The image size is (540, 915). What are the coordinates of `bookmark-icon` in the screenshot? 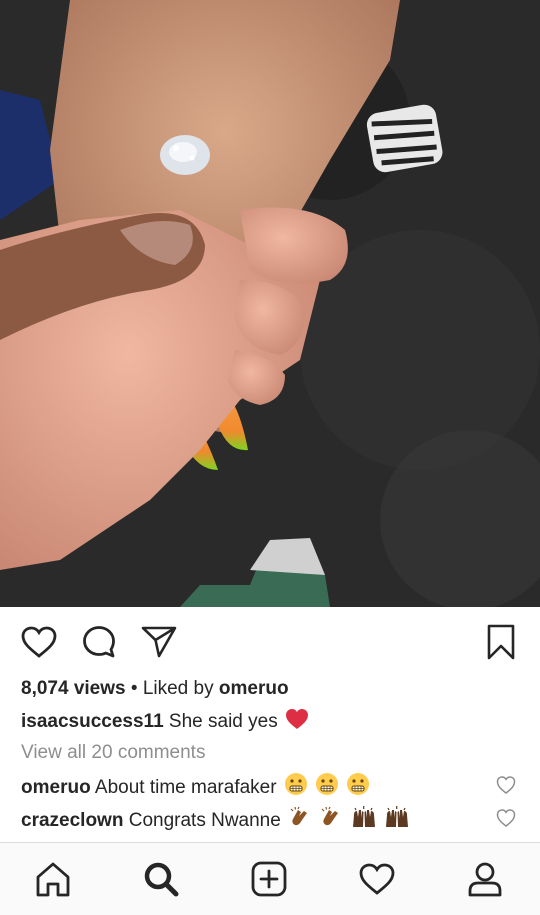 It's located at (501, 642).